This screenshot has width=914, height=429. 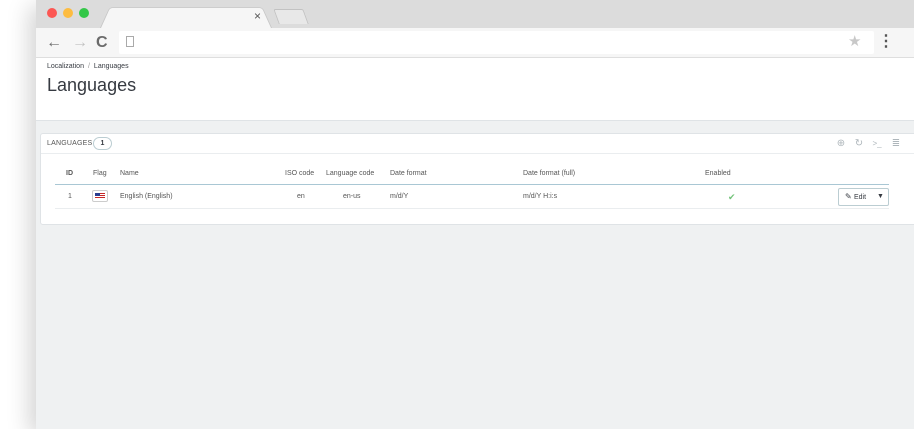 What do you see at coordinates (54, 43) in the screenshot?
I see `back-arrow-icon: ←` at bounding box center [54, 43].